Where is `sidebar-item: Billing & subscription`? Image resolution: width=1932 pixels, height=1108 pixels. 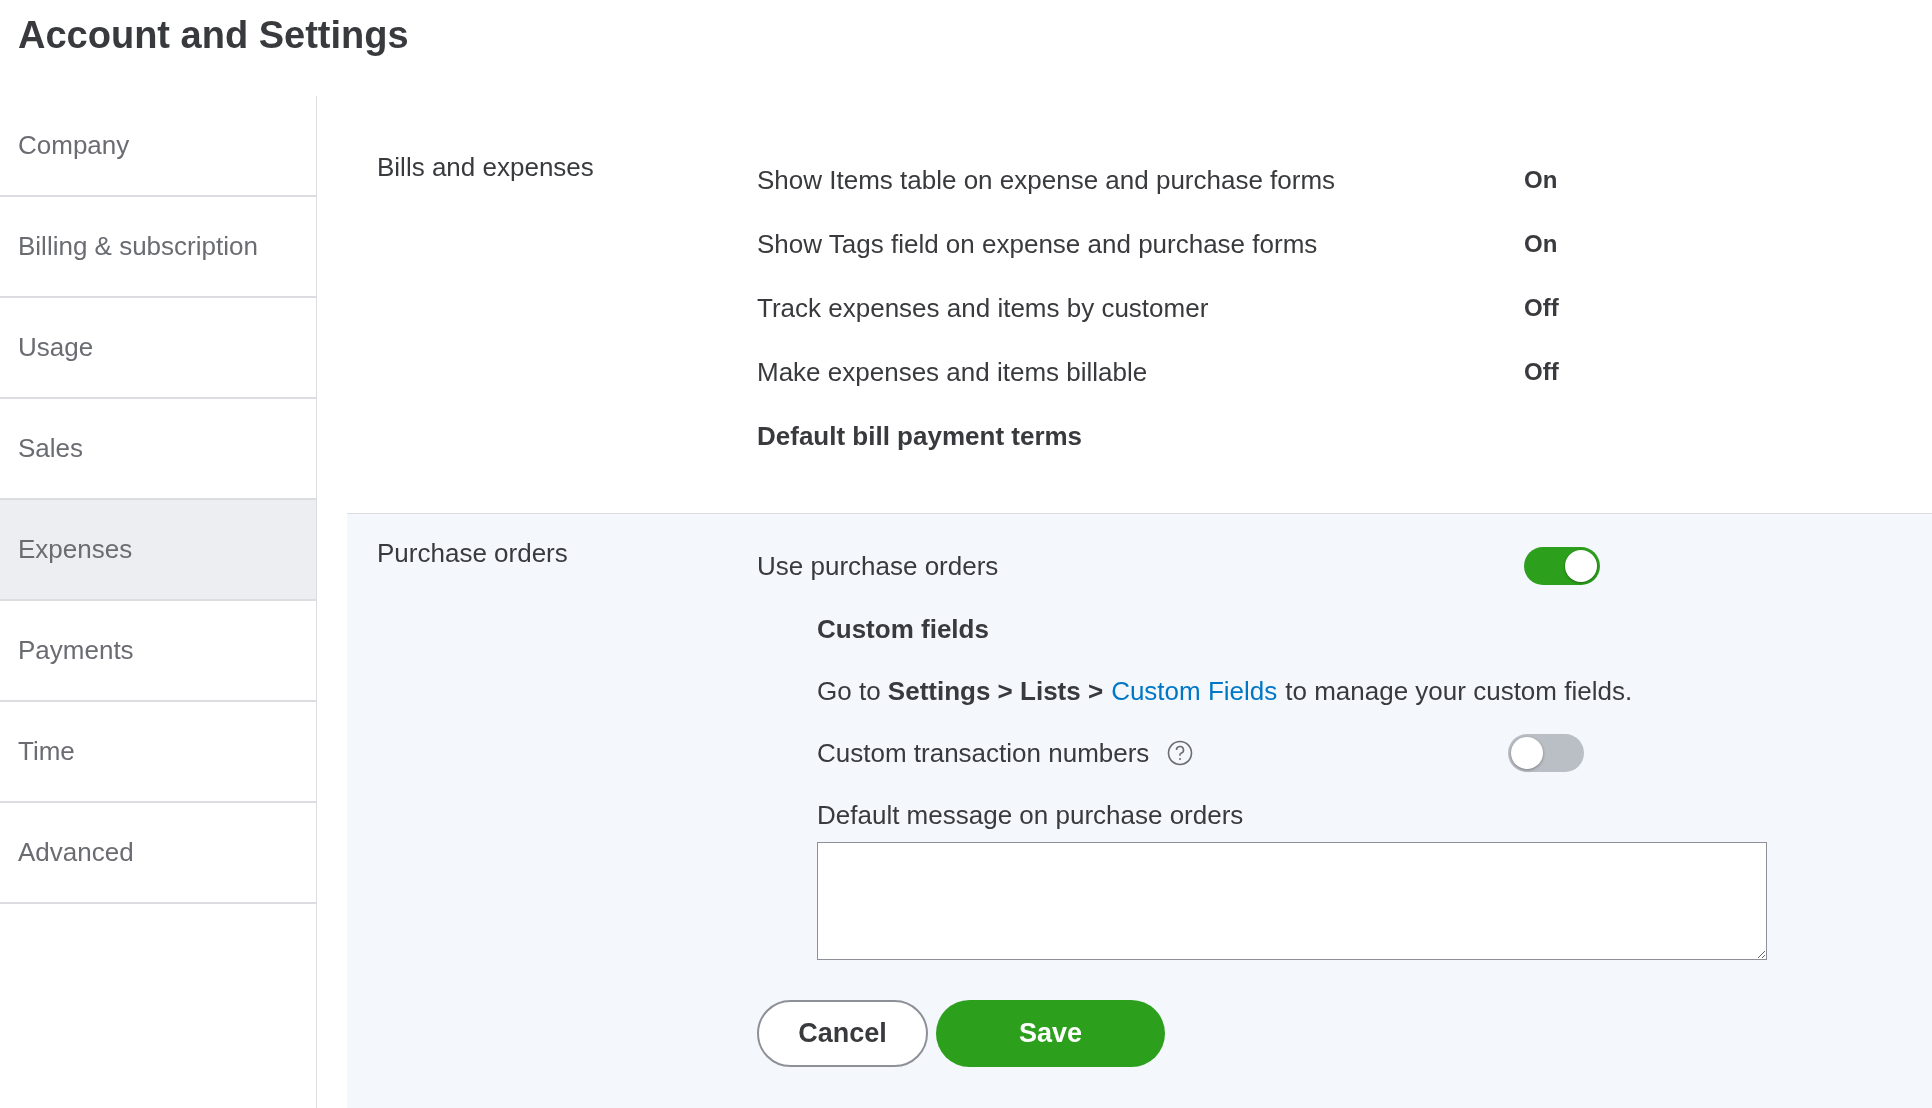
sidebar-item: Billing & subscription is located at coordinates (158, 247).